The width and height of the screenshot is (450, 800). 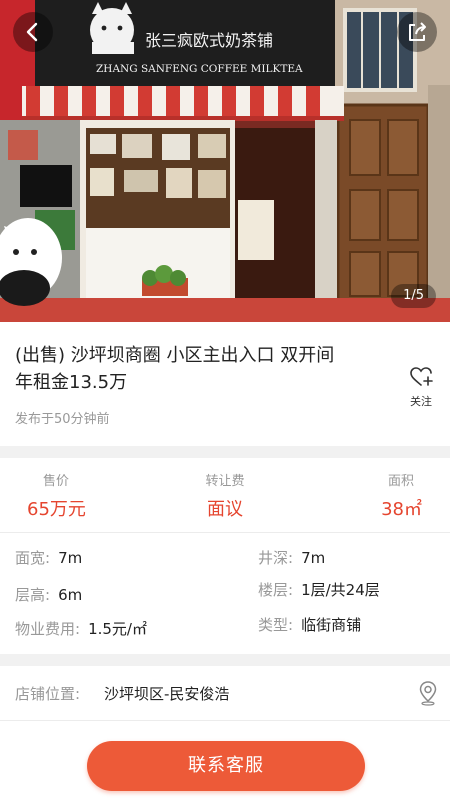 I want to click on price-stats: 售价 65万元 转让费 面议 面积 38㎡, so click(x=225, y=495).